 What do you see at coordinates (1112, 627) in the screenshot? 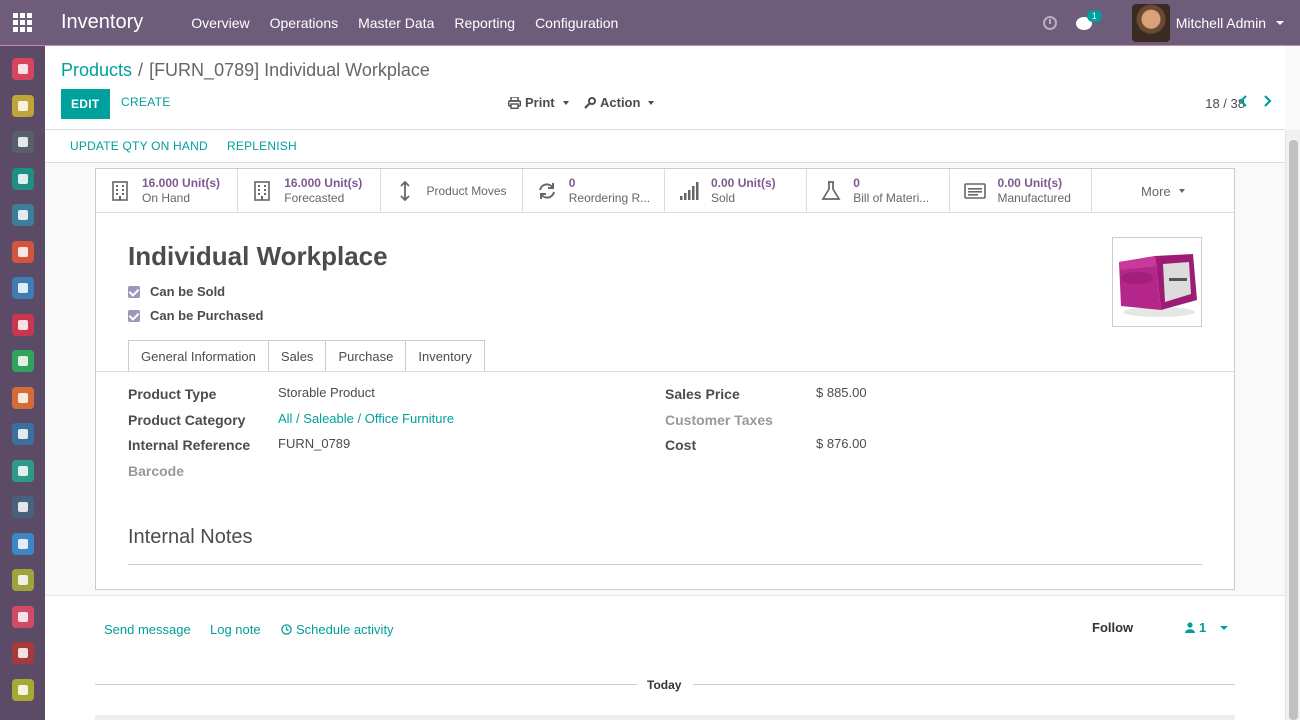
I see `follow-button: Follow` at bounding box center [1112, 627].